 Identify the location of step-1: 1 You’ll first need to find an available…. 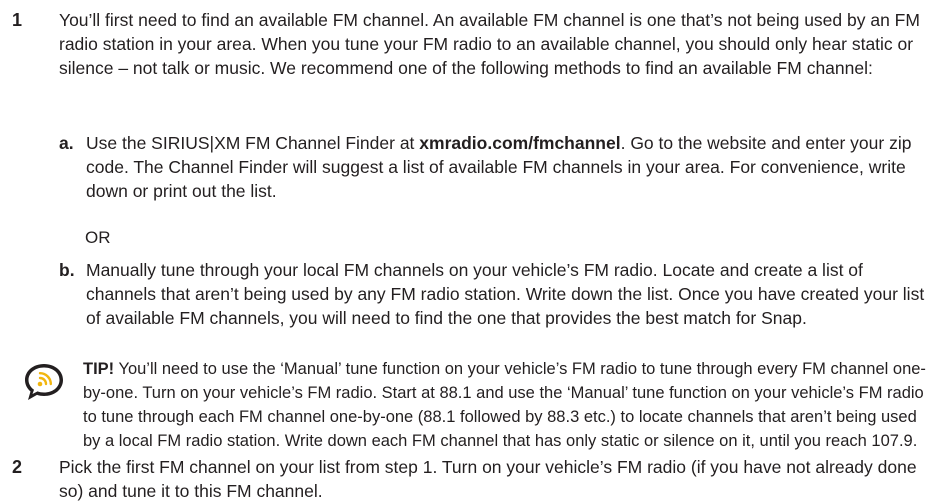
(470, 44).